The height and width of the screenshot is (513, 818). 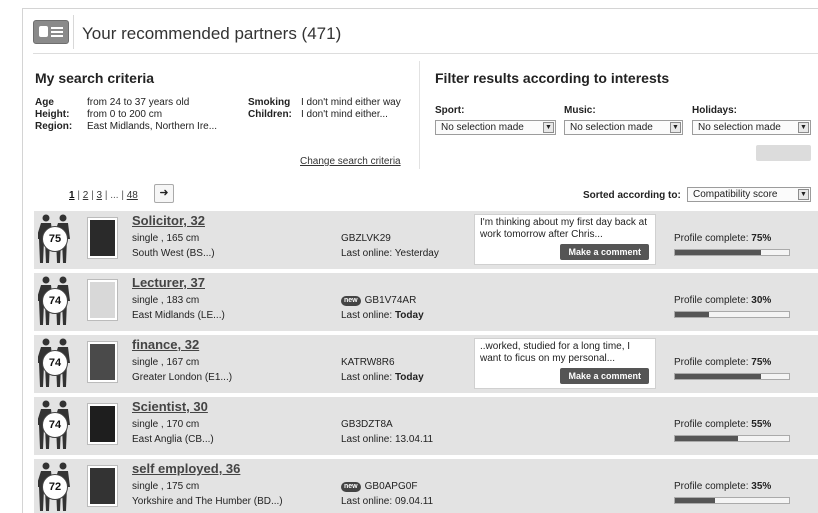 What do you see at coordinates (425, 53) in the screenshot?
I see `header-underline` at bounding box center [425, 53].